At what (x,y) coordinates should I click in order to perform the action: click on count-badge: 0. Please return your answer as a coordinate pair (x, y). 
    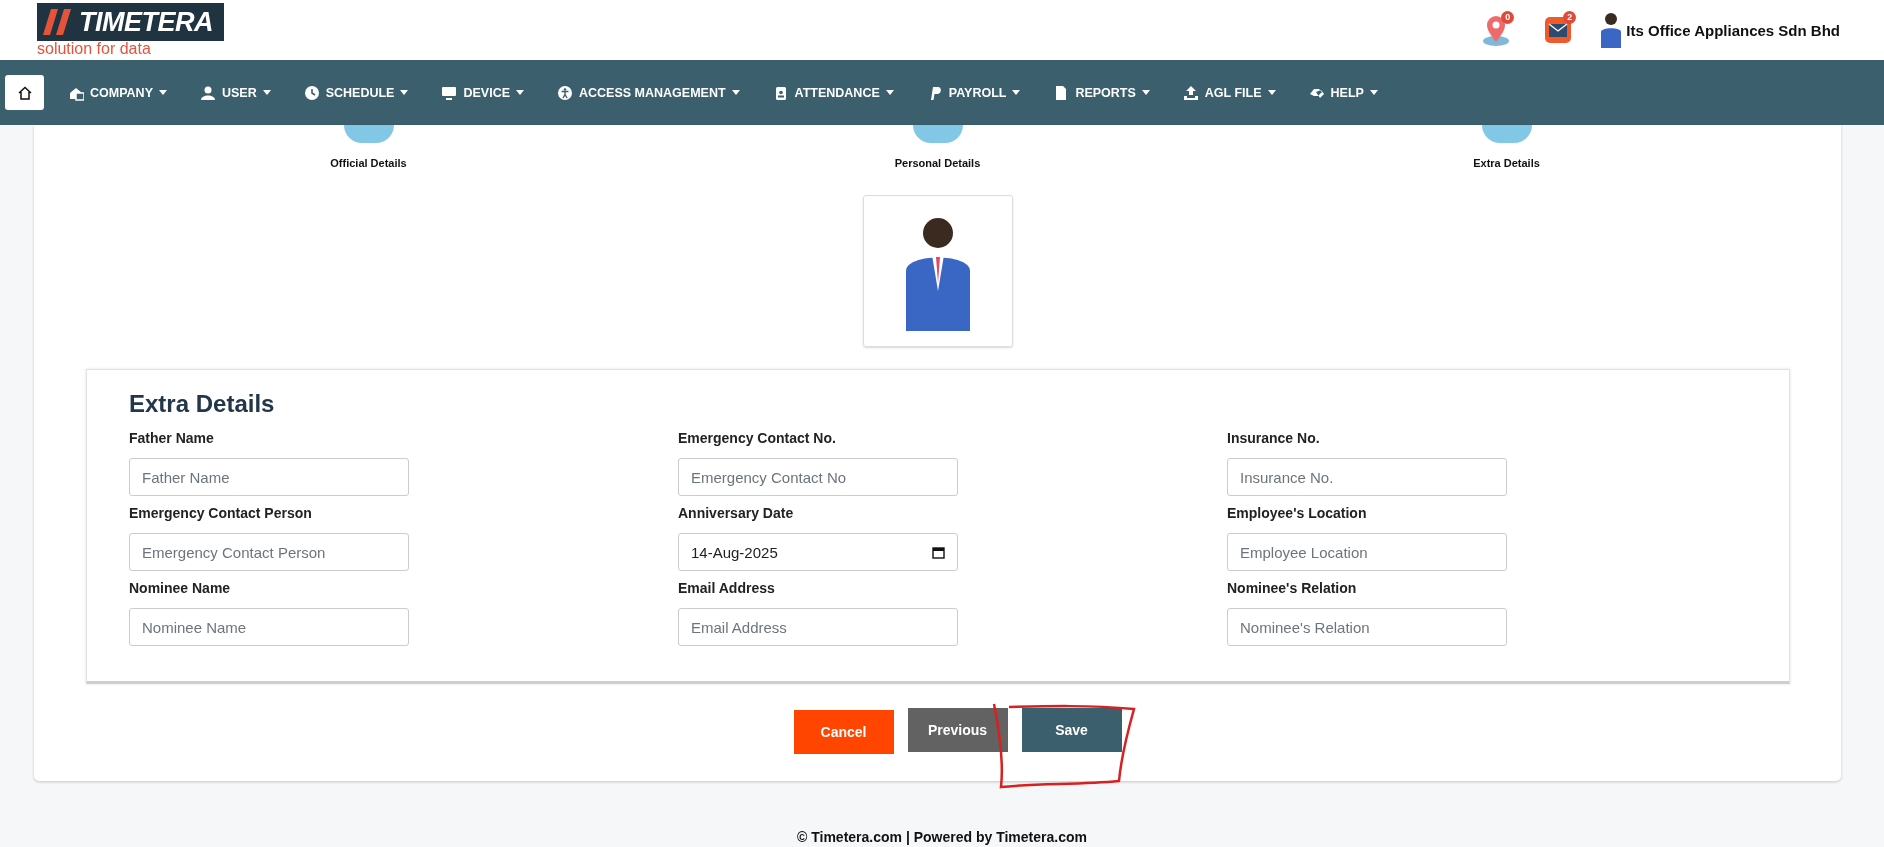
    Looking at the image, I should click on (1508, 17).